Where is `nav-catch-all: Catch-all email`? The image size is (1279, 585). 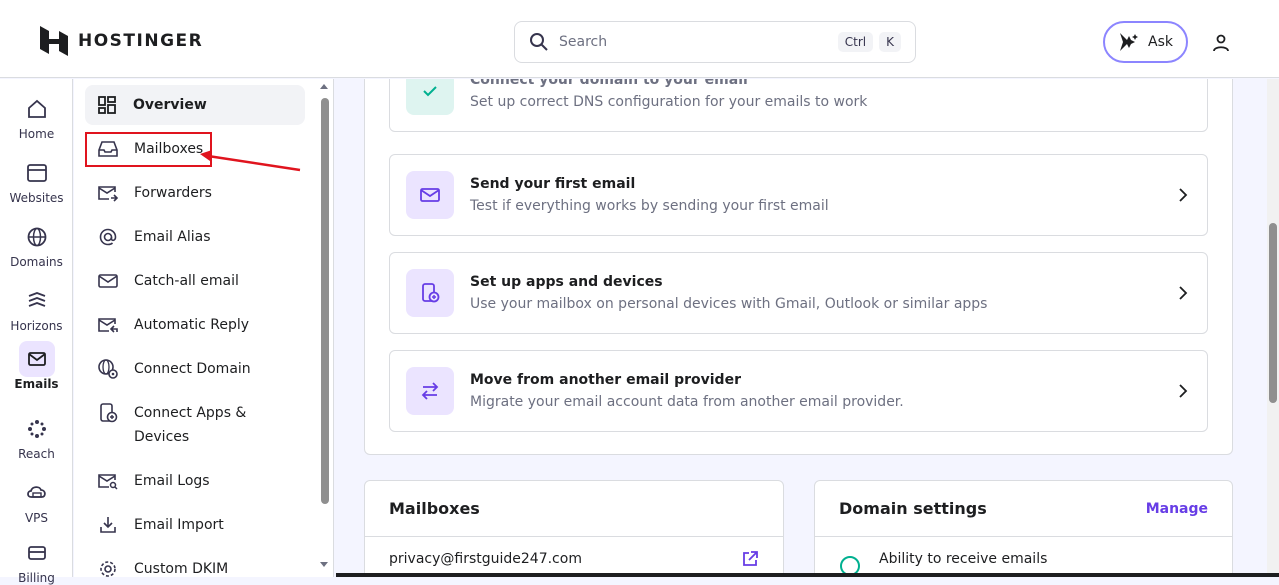 nav-catch-all: Catch-all email is located at coordinates (196, 281).